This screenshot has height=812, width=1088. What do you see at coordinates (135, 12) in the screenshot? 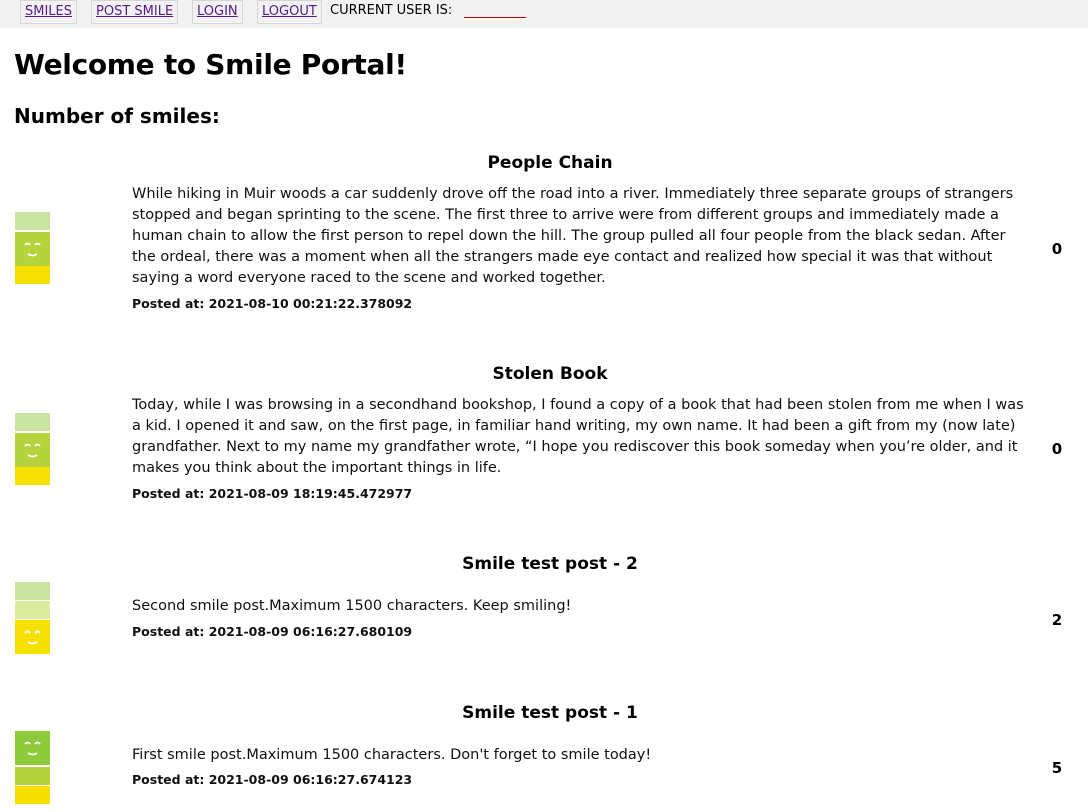
I see `nav-link-post-smile: POST SMILE` at bounding box center [135, 12].